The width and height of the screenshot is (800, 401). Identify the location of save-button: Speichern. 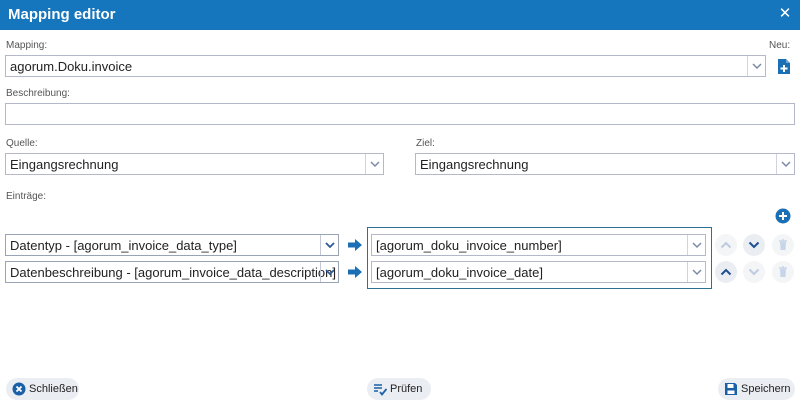
(756, 389).